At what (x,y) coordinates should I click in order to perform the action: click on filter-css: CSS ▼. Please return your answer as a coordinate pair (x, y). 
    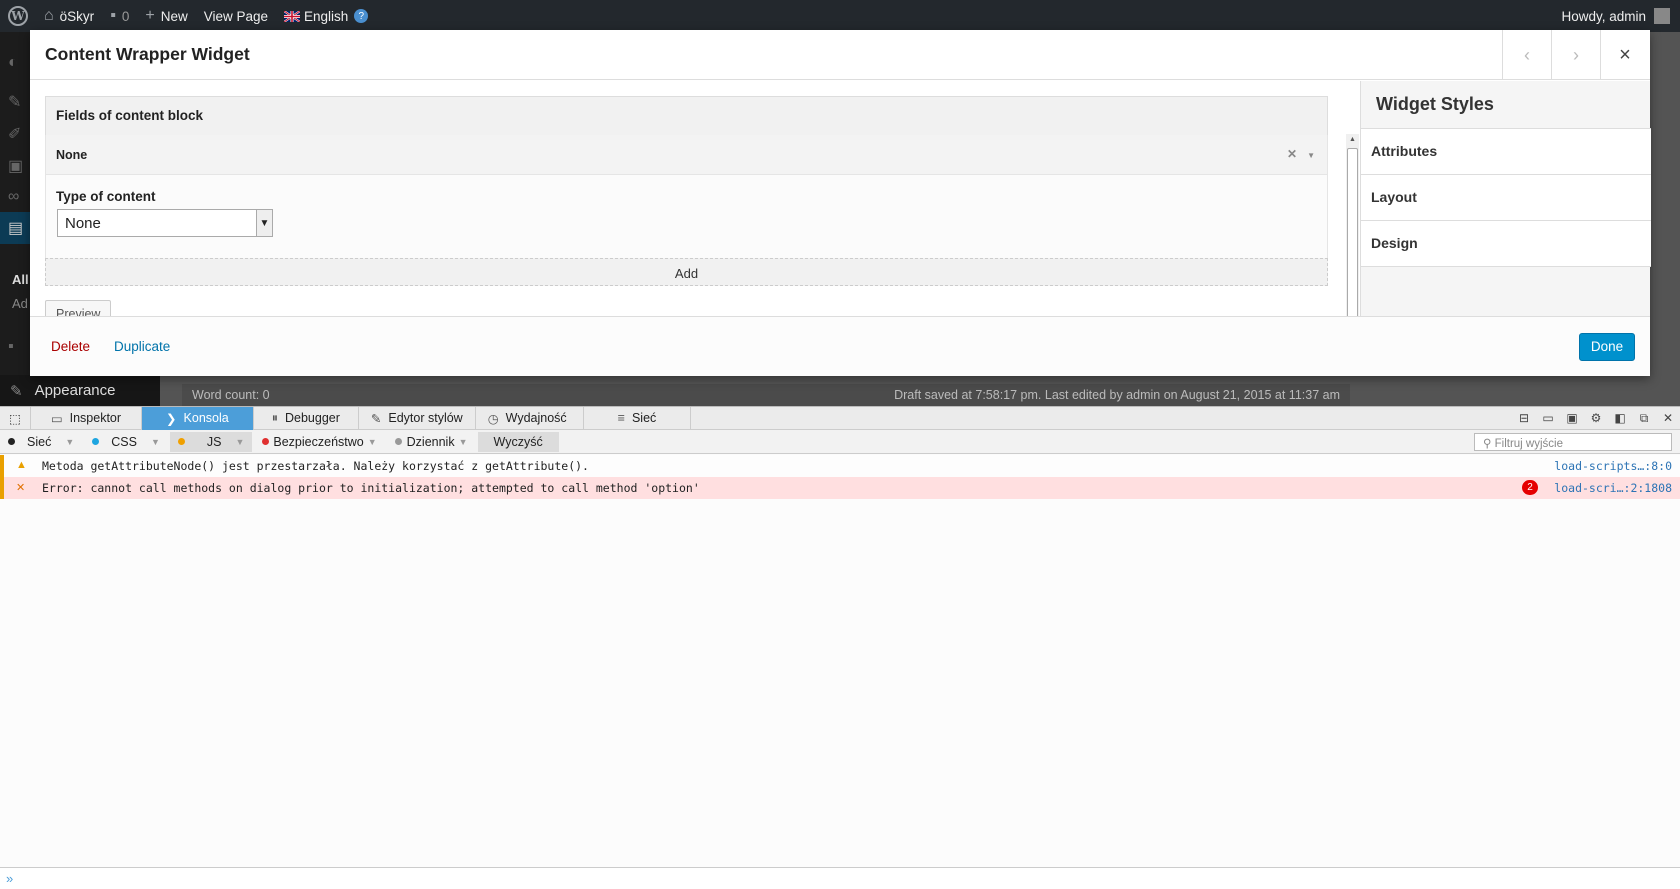
    Looking at the image, I should click on (126, 442).